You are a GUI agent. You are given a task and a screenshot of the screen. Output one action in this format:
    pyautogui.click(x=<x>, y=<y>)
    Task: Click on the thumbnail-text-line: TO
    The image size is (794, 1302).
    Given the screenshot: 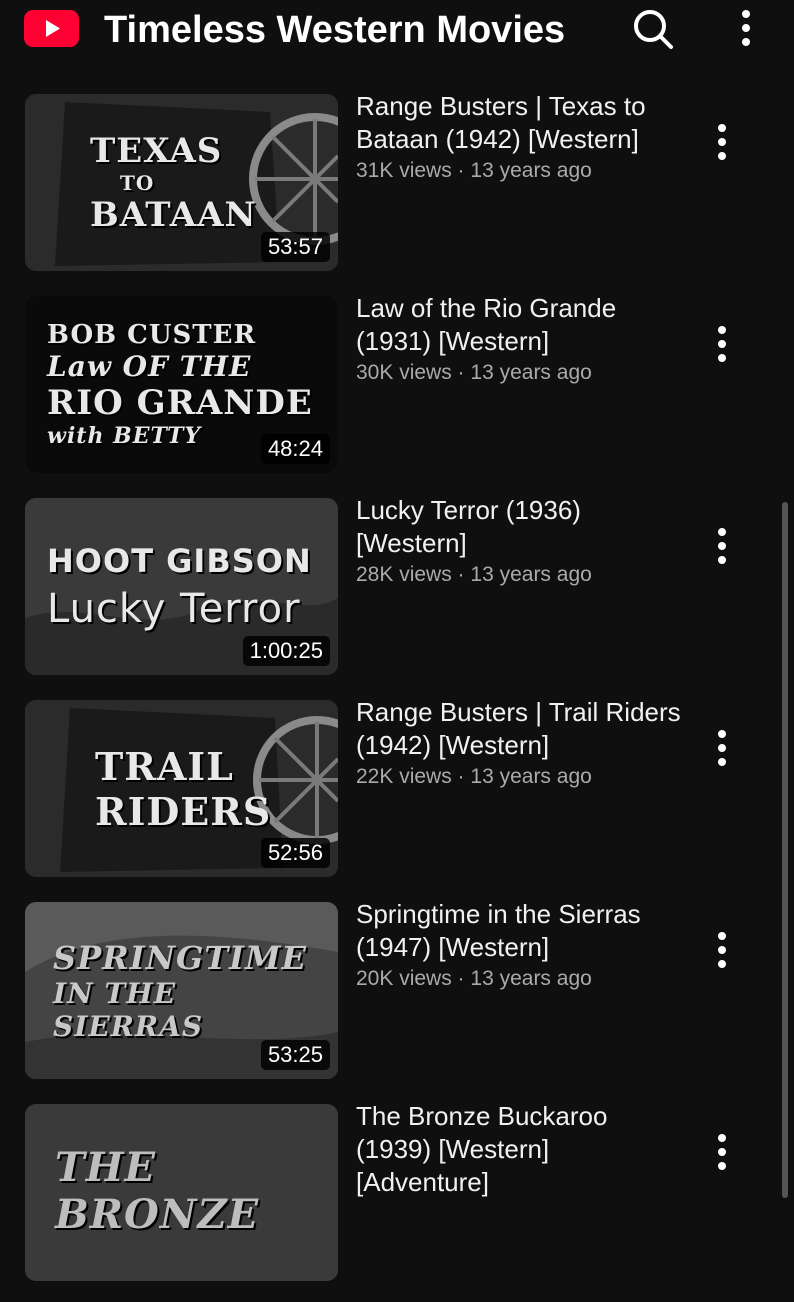 What is the action you would take?
    pyautogui.click(x=137, y=182)
    